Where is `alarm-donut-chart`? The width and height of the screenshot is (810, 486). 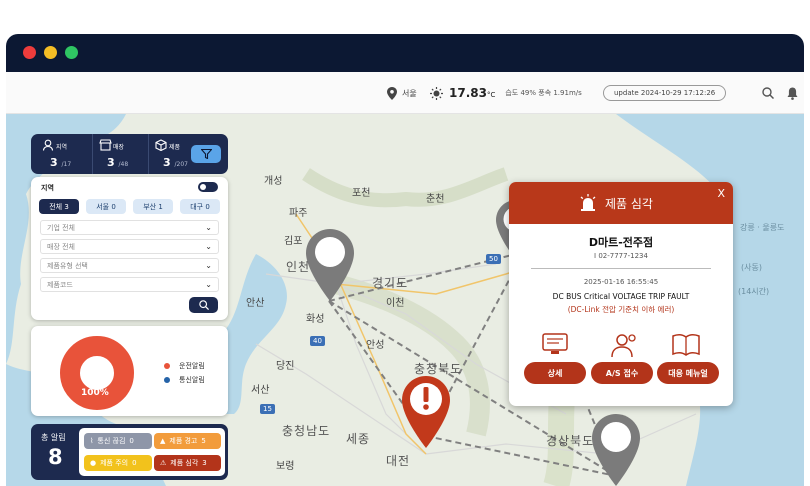
alarm-donut-chart is located at coordinates (97, 373).